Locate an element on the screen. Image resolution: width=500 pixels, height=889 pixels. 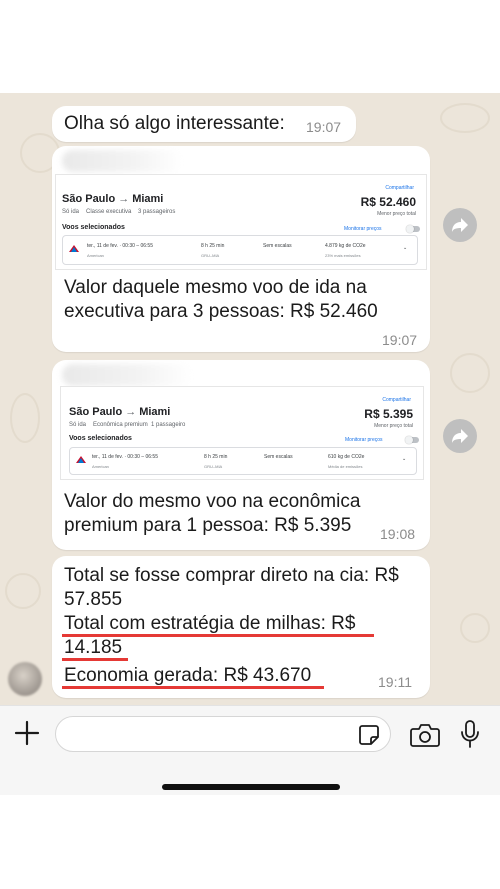
passenger-count: 1 passageiro is located at coordinates (168, 425).